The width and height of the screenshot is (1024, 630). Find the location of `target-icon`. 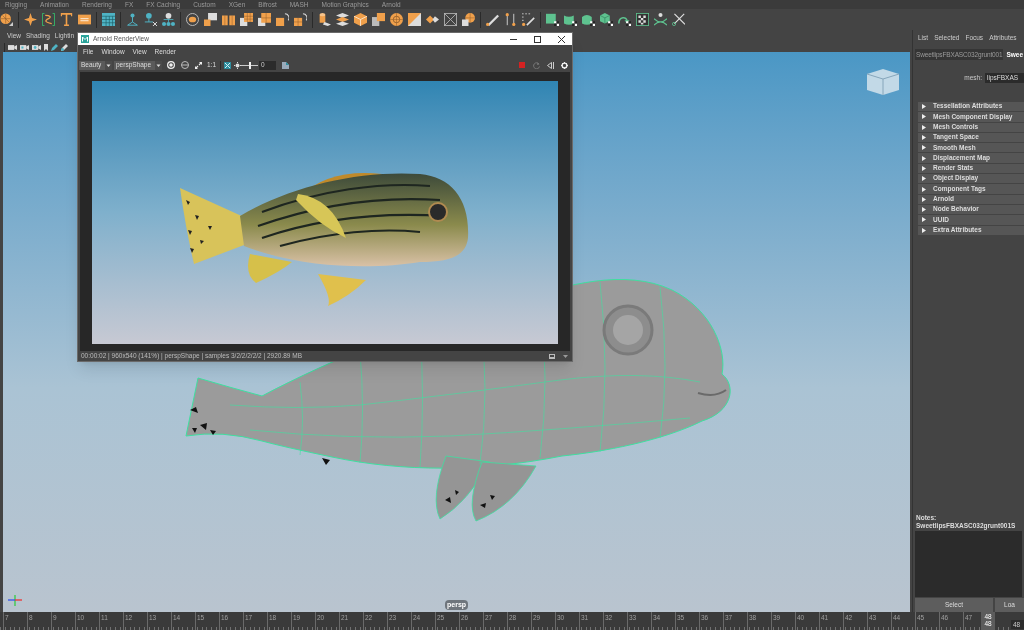

target-icon is located at coordinates (396, 19).